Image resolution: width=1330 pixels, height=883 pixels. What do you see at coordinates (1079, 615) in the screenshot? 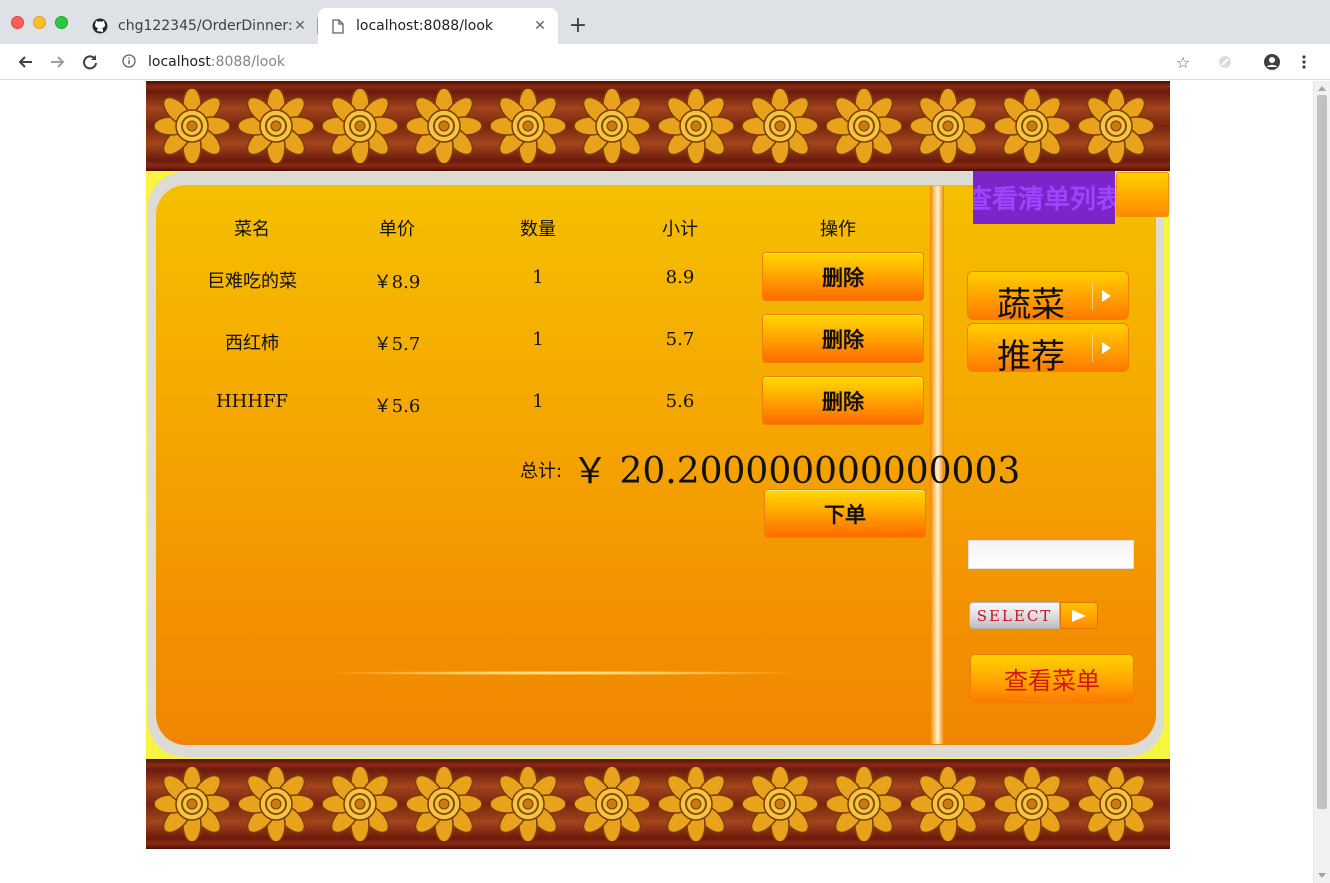
I see `arrow-right-icon` at bounding box center [1079, 615].